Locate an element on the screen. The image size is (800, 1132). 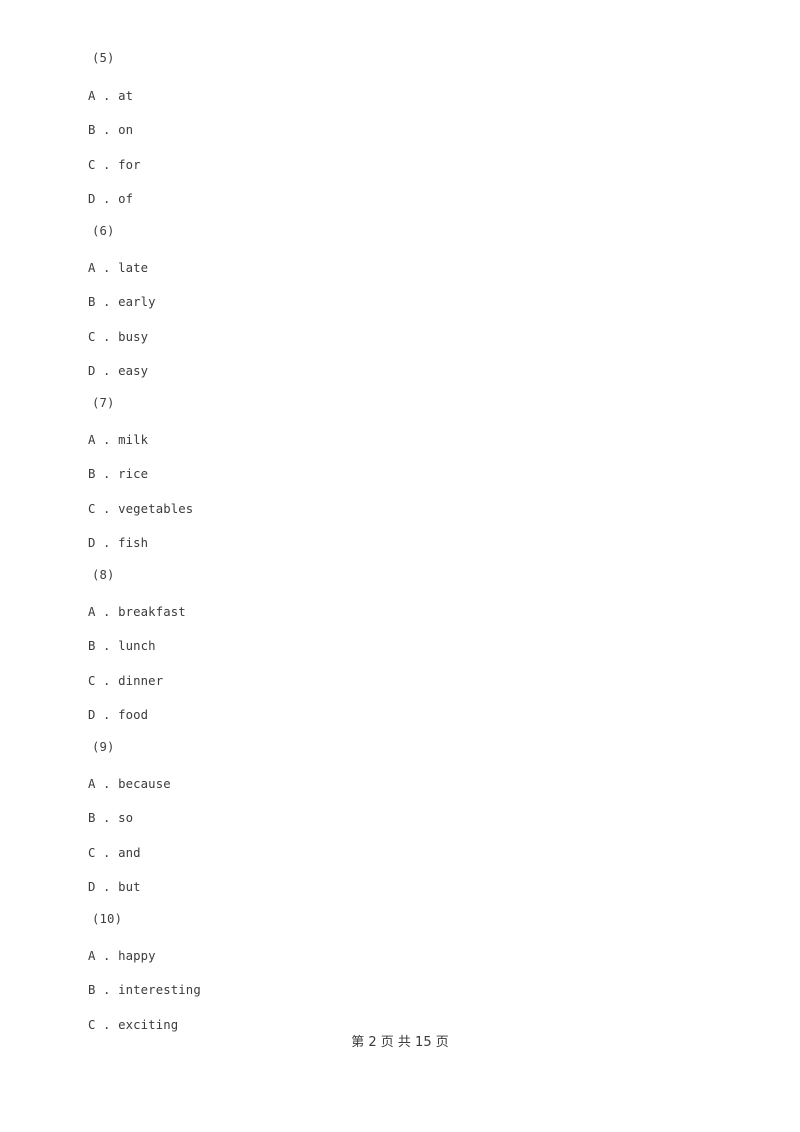
answer-option-line: D . food is located at coordinates (118, 715).